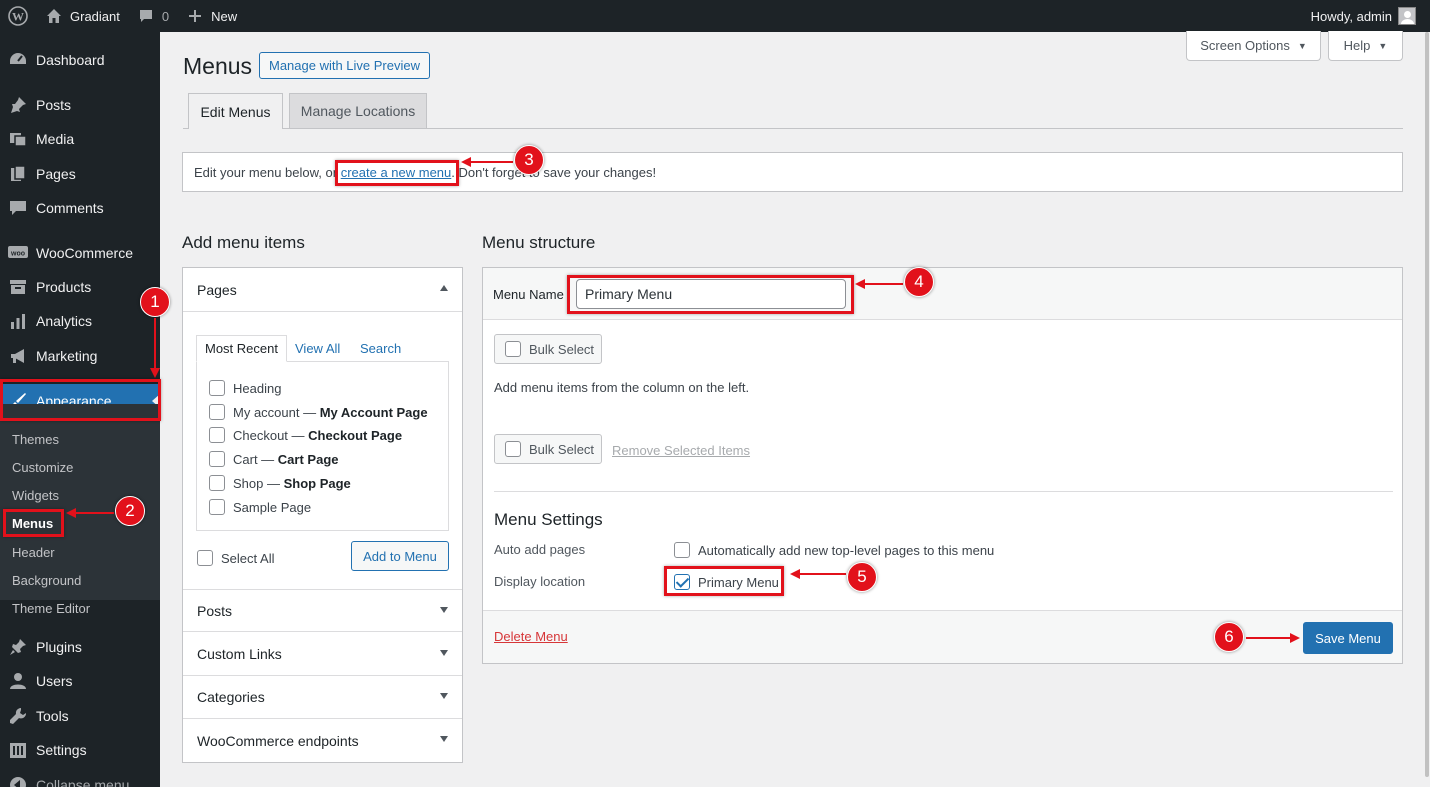  I want to click on list-item: My account — My Account Page, so click(318, 412).